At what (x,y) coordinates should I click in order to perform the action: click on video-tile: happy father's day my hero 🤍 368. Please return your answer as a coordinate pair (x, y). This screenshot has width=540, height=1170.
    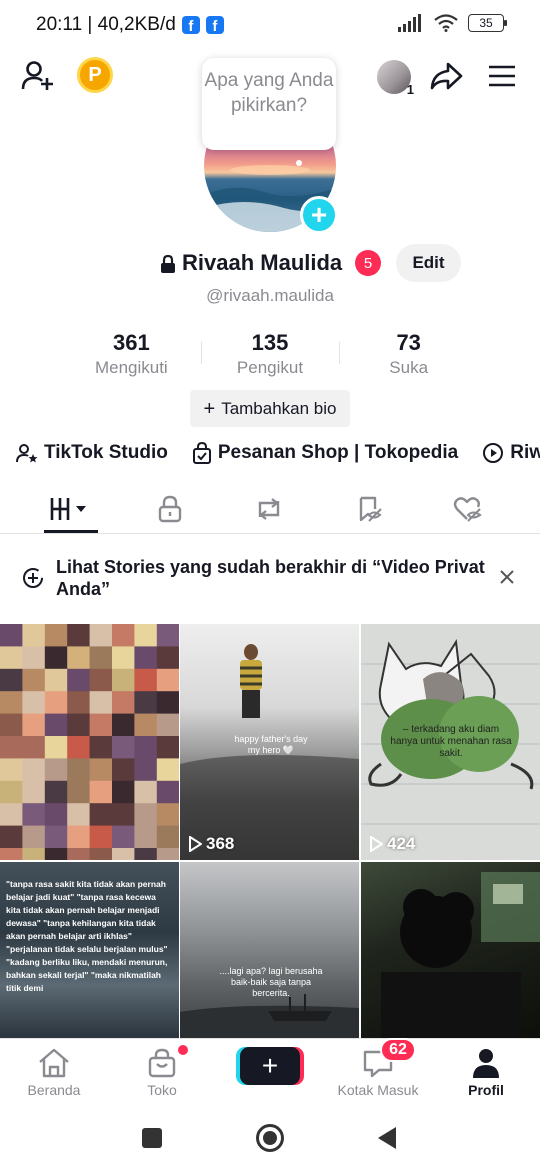
    Looking at the image, I should click on (269, 742).